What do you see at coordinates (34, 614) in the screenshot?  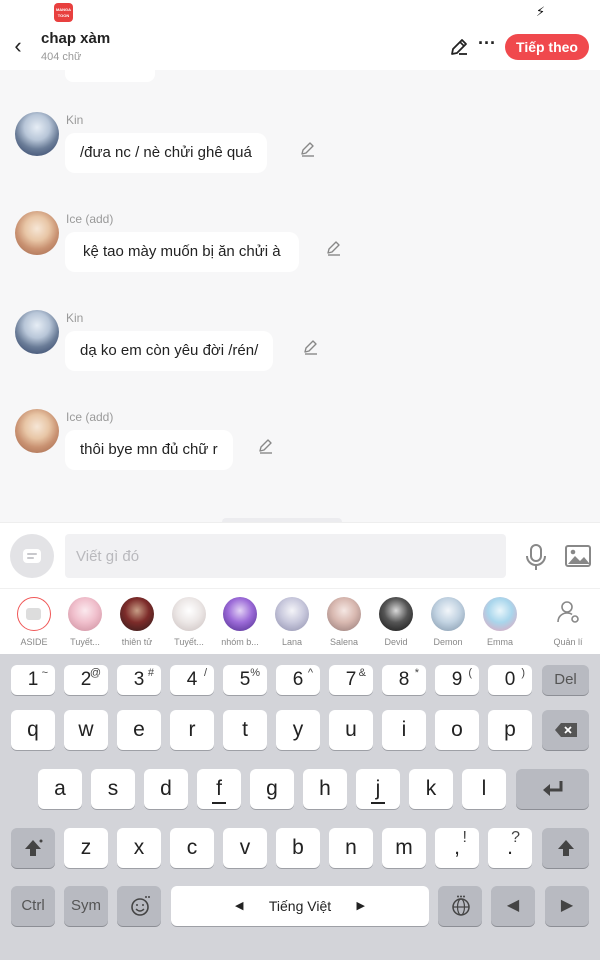 I see `aside-icon` at bounding box center [34, 614].